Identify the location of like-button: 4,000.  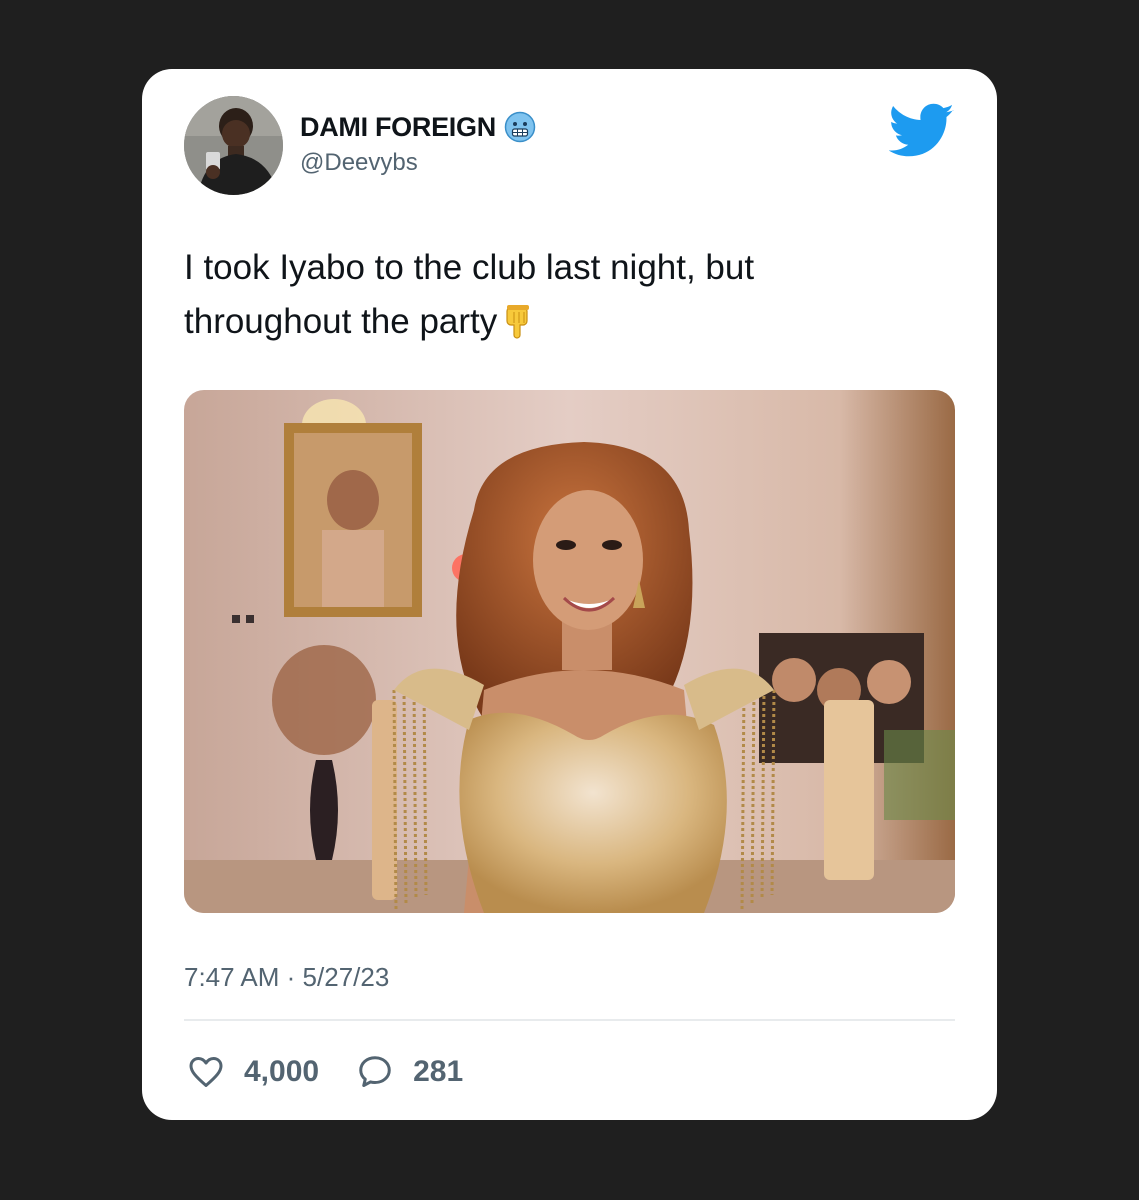
(253, 1072).